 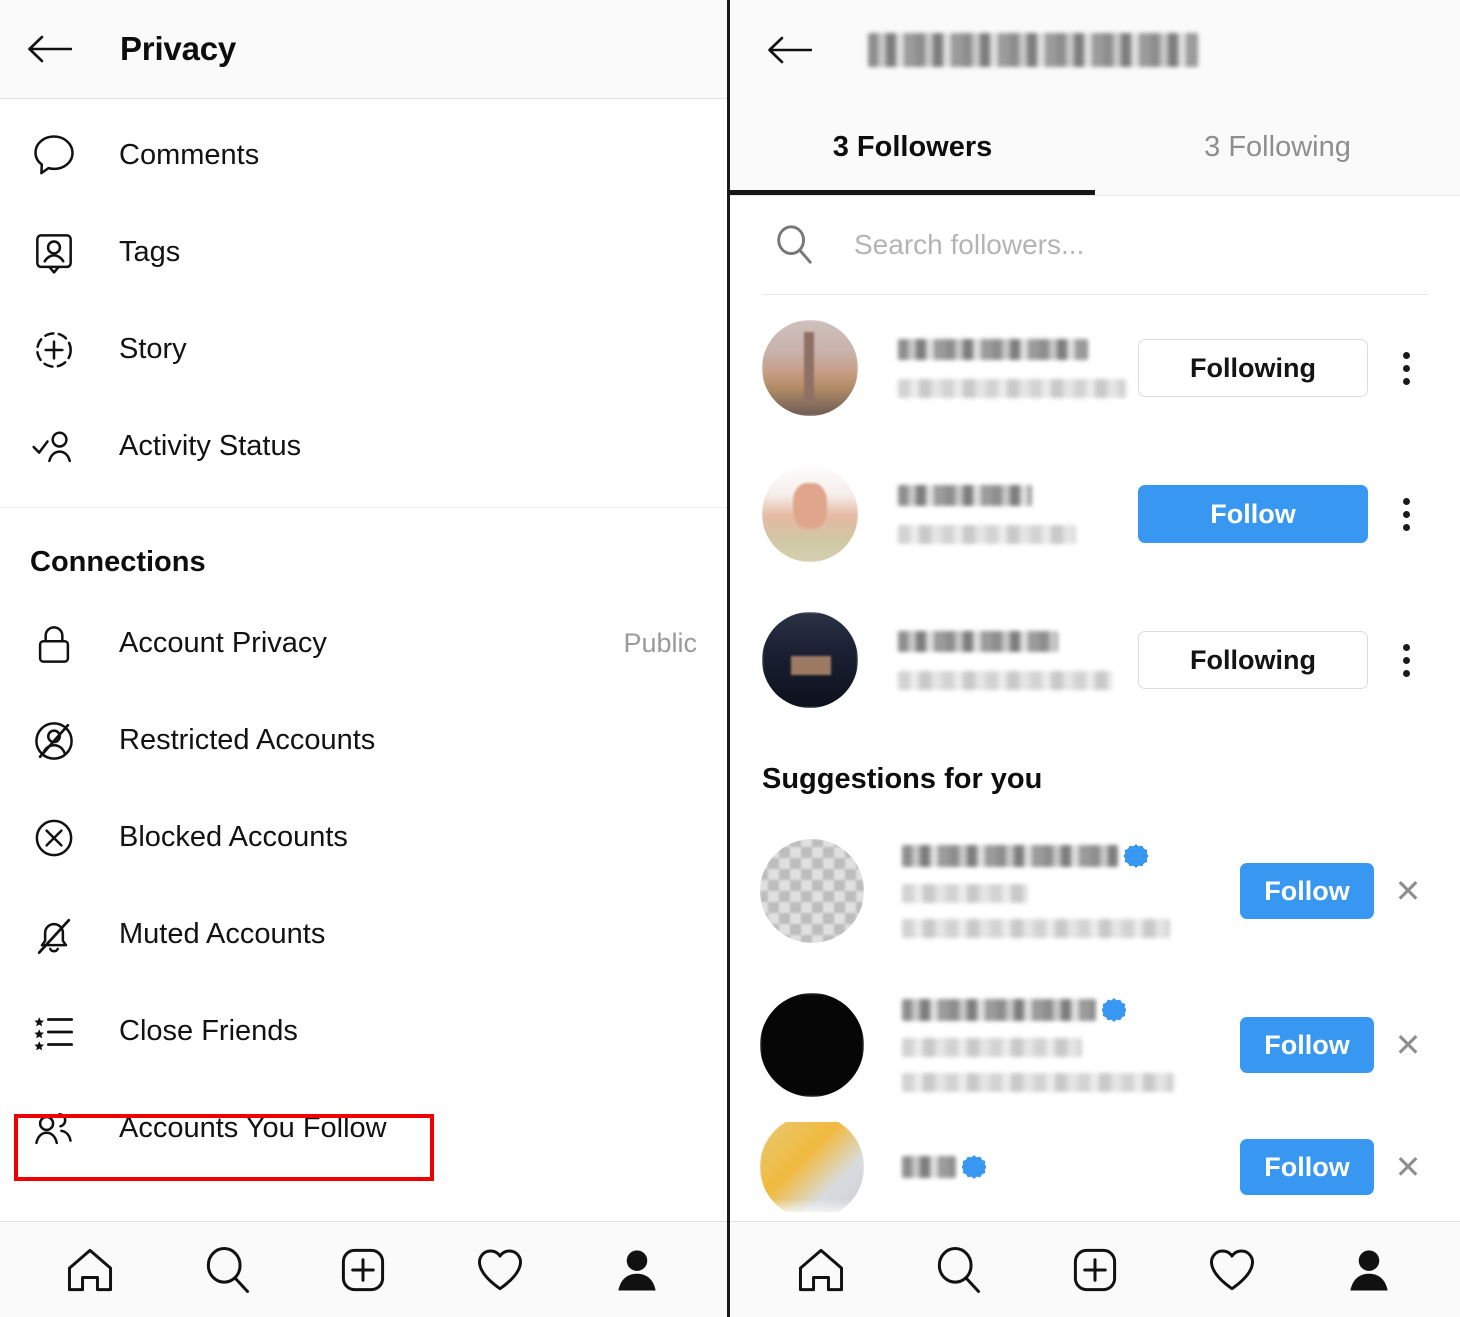 What do you see at coordinates (118, 562) in the screenshot?
I see `connections-section-title: Connections` at bounding box center [118, 562].